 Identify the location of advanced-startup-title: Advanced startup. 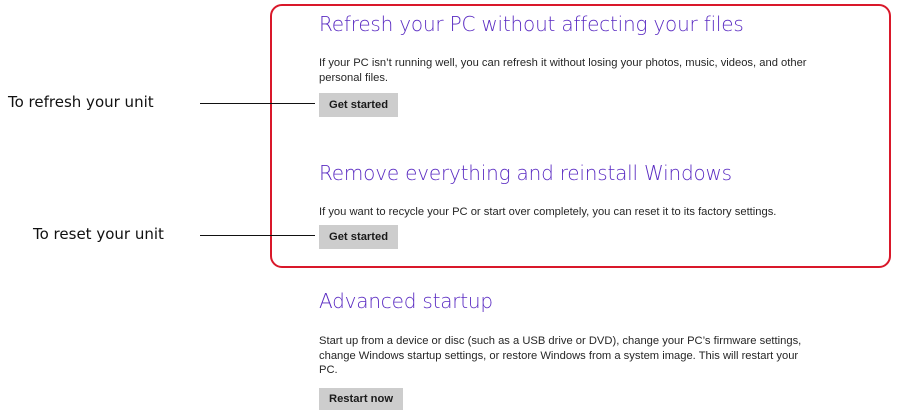
(406, 301).